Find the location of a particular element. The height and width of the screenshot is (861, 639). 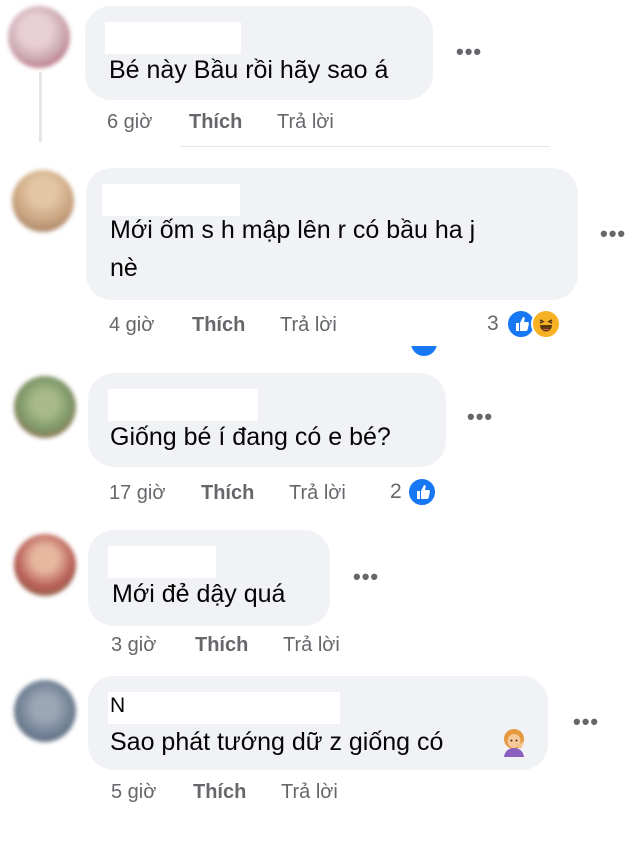

comment-actions: 17 giờ Thích Trả lời is located at coordinates (259, 494).